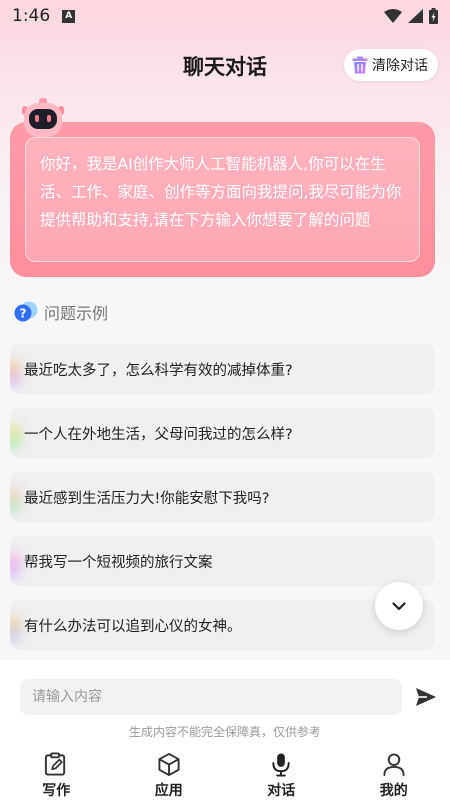 Image resolution: width=450 pixels, height=800 pixels. What do you see at coordinates (158, 370) in the screenshot?
I see `example-question-text: 最近吃太多了，怎么科学有效的减掉体重?` at bounding box center [158, 370].